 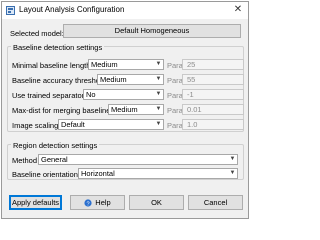 What do you see at coordinates (138, 159) in the screenshot?
I see `method-select: General ▼` at bounding box center [138, 159].